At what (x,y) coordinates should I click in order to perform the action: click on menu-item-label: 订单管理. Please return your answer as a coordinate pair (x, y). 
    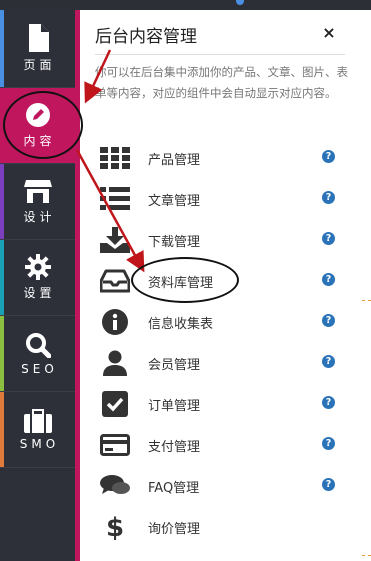
    Looking at the image, I should click on (174, 406).